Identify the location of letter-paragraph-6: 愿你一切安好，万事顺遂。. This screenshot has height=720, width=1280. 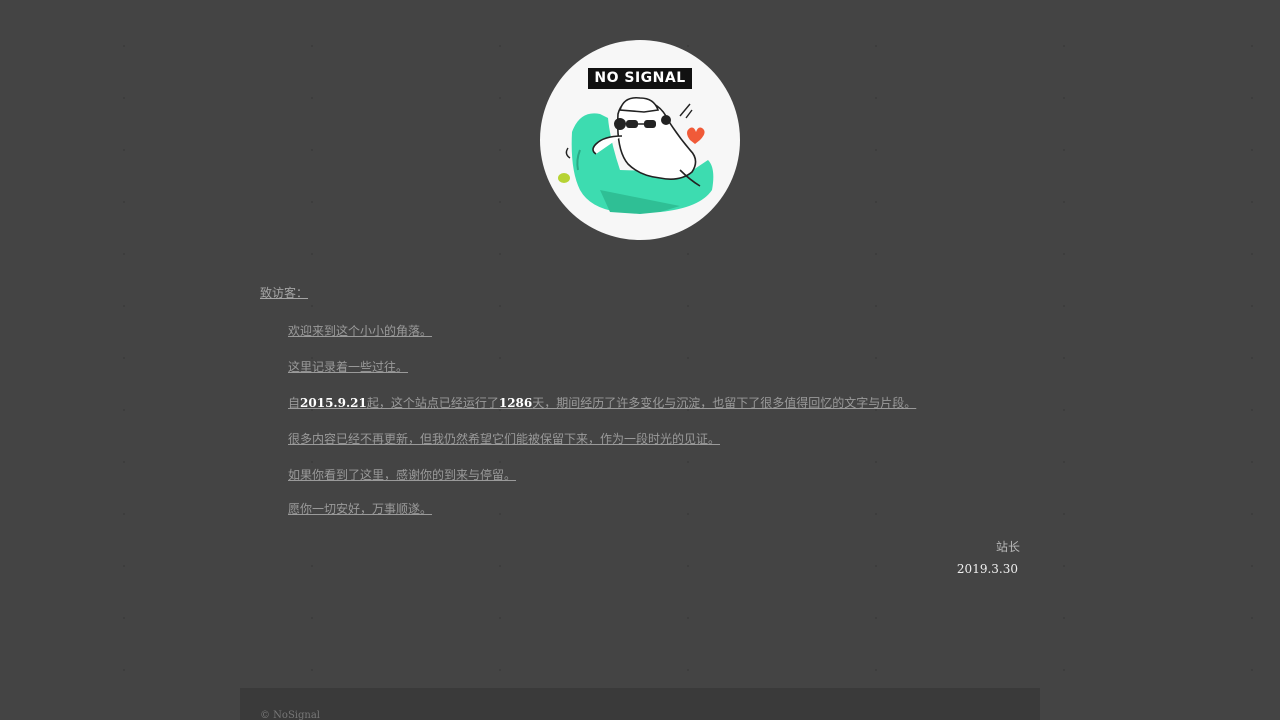
(360, 509).